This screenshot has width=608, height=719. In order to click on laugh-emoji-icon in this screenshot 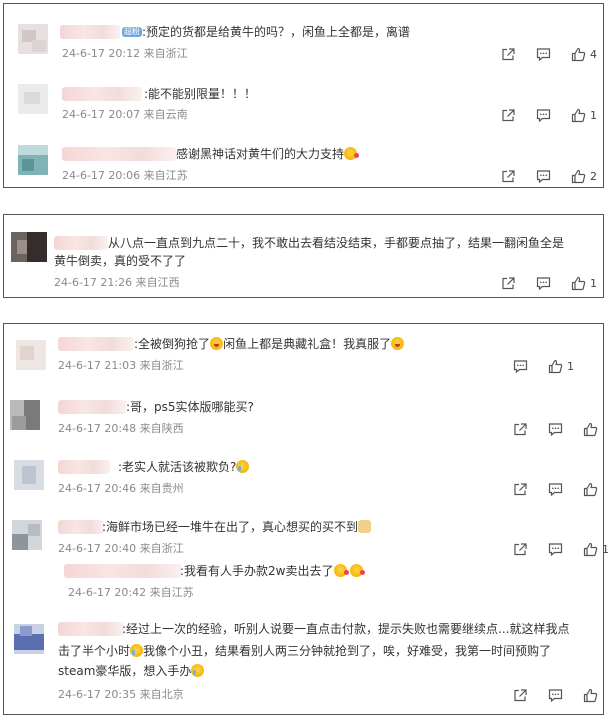, I will do `click(398, 343)`.